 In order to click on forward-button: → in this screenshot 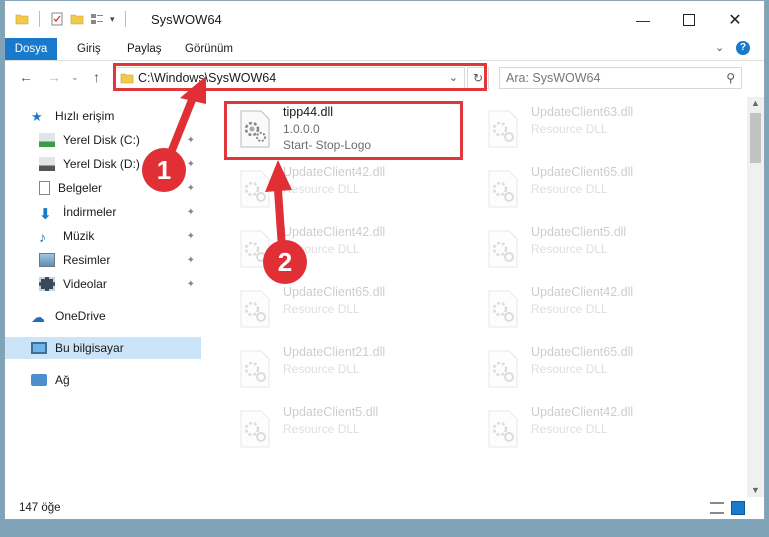, I will do `click(54, 77)`.